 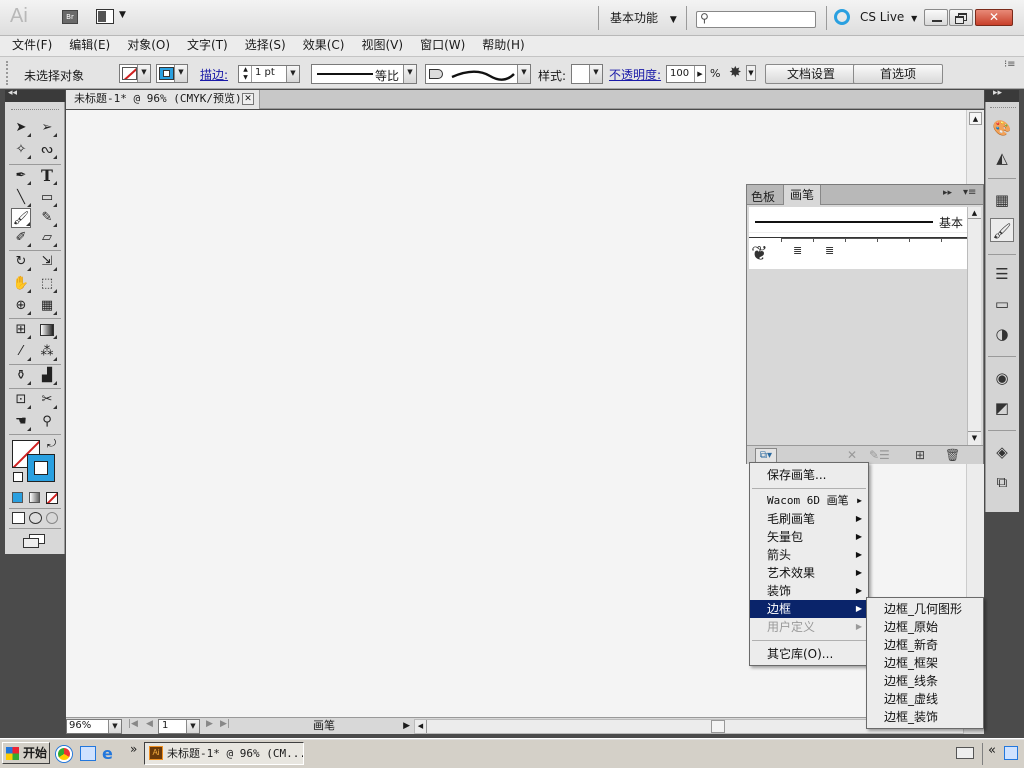 What do you see at coordinates (47, 128) in the screenshot?
I see `direct-selection-tool-icon: ➢` at bounding box center [47, 128].